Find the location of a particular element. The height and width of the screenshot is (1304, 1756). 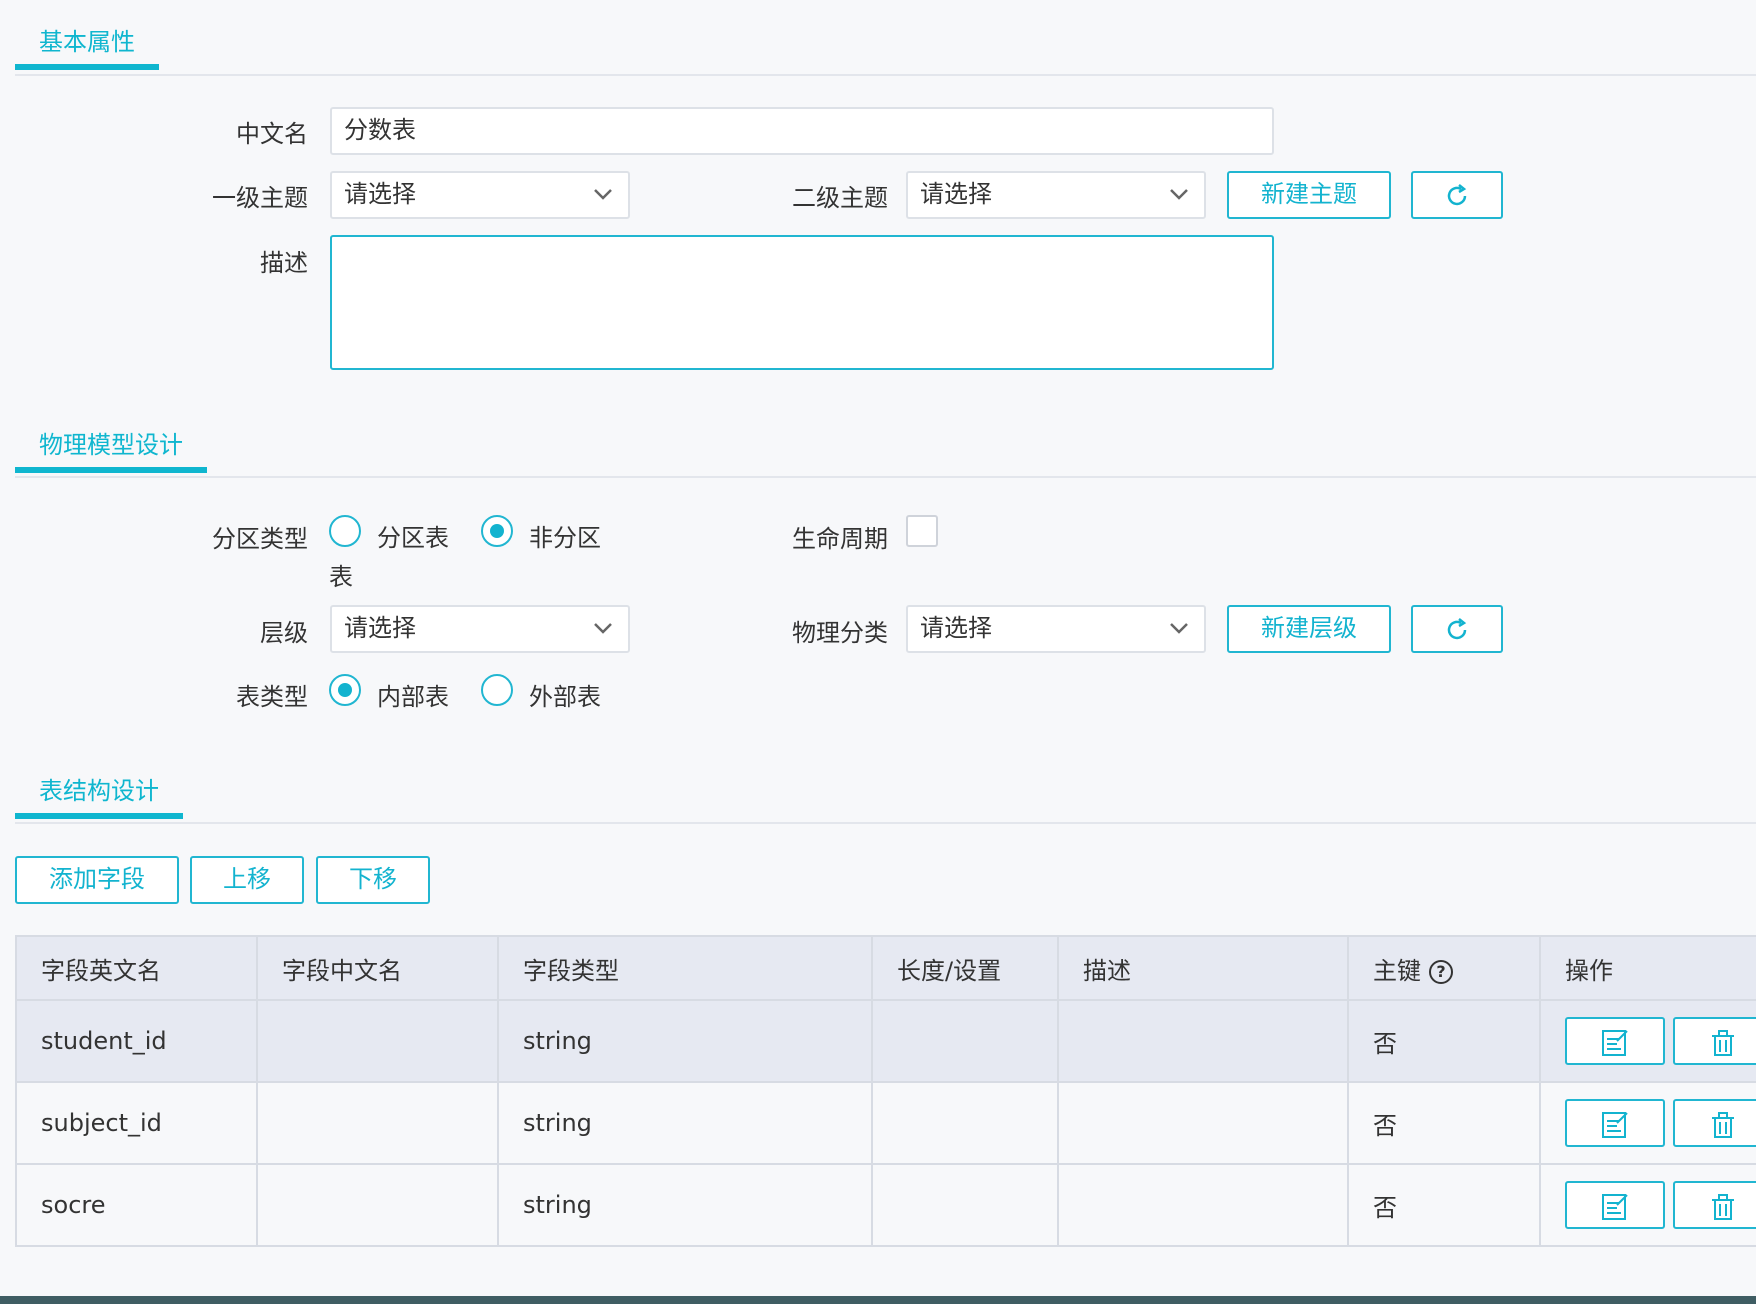

table-row: subject_id string 否 is located at coordinates (885, 1123).